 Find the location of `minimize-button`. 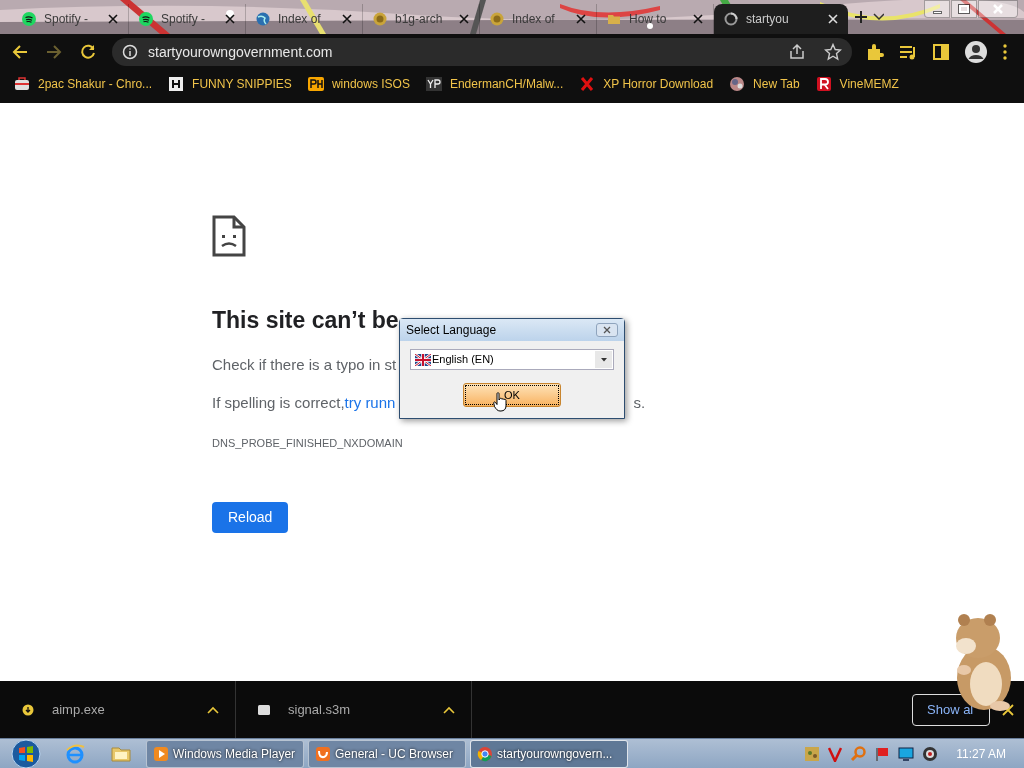

minimize-button is located at coordinates (937, 9).